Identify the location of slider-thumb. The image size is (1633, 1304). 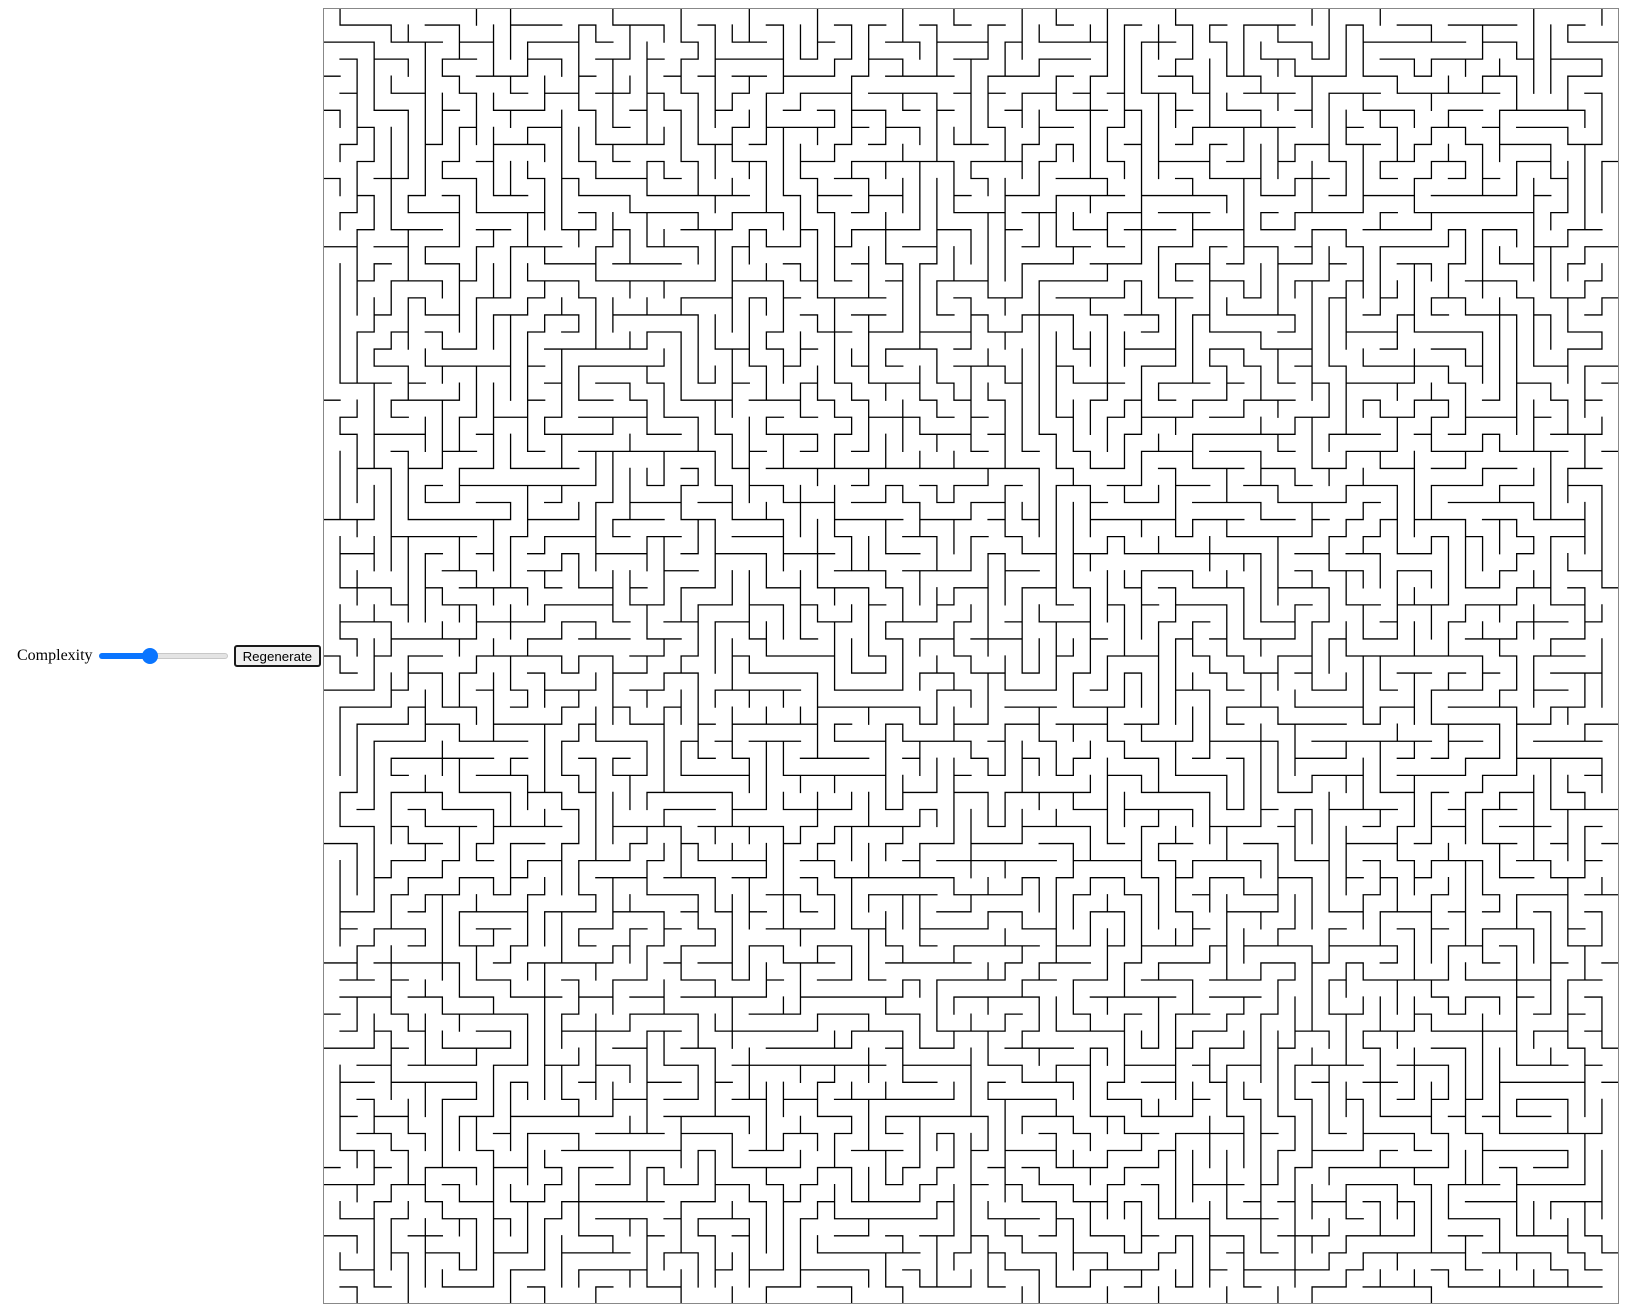
(149, 656).